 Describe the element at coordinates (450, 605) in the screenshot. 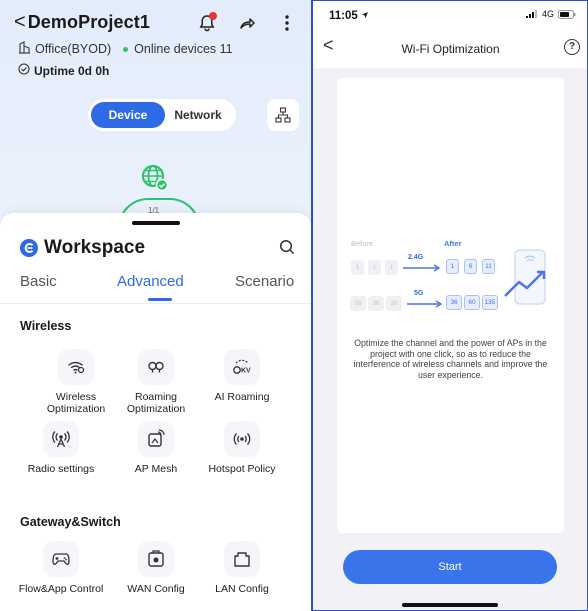

I see `home-indicator` at that location.